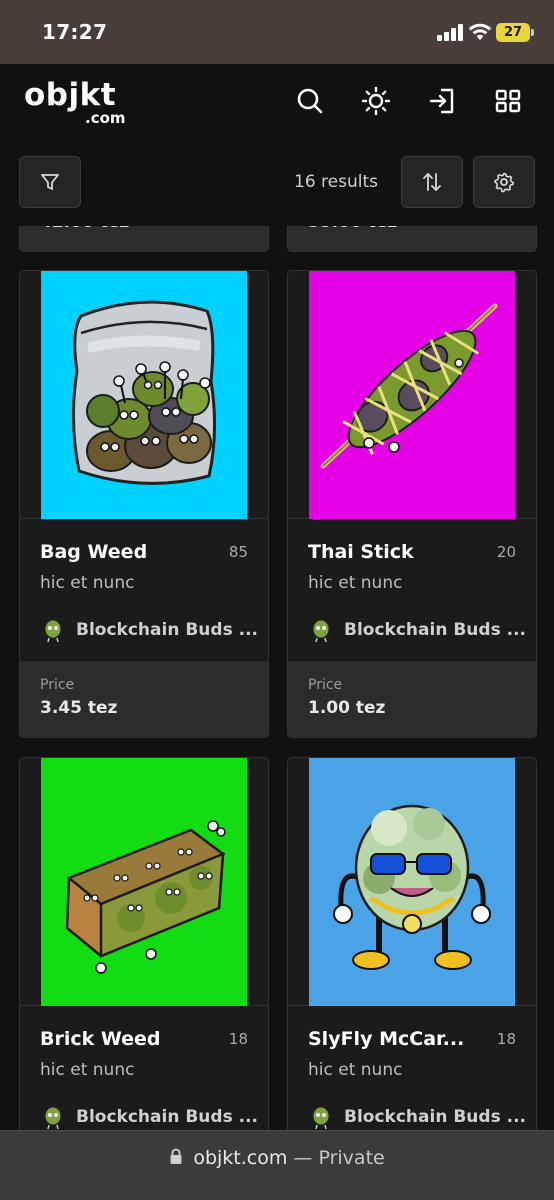 The width and height of the screenshot is (554, 1200). What do you see at coordinates (412, 699) in the screenshot?
I see `price-section: Price 1.00 tez` at bounding box center [412, 699].